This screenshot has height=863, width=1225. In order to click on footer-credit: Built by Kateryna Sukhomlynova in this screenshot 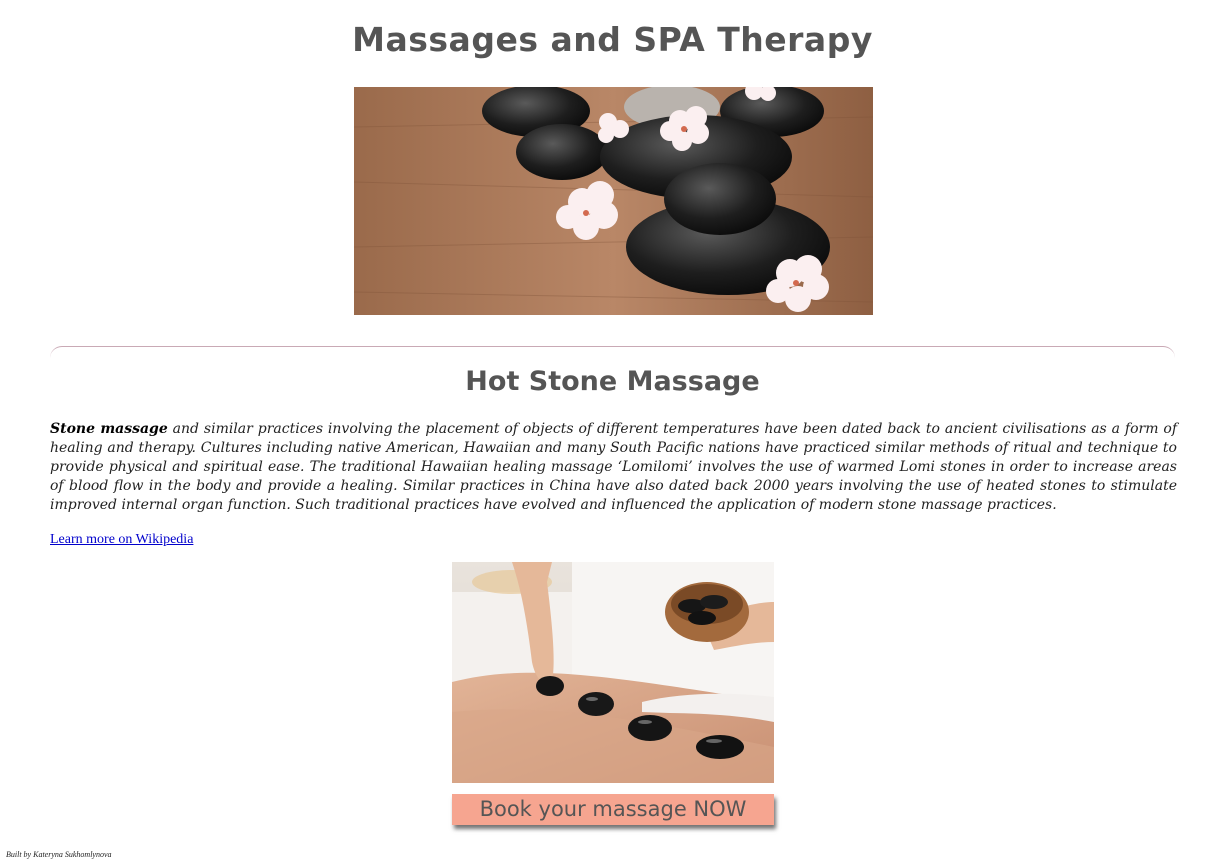, I will do `click(59, 854)`.